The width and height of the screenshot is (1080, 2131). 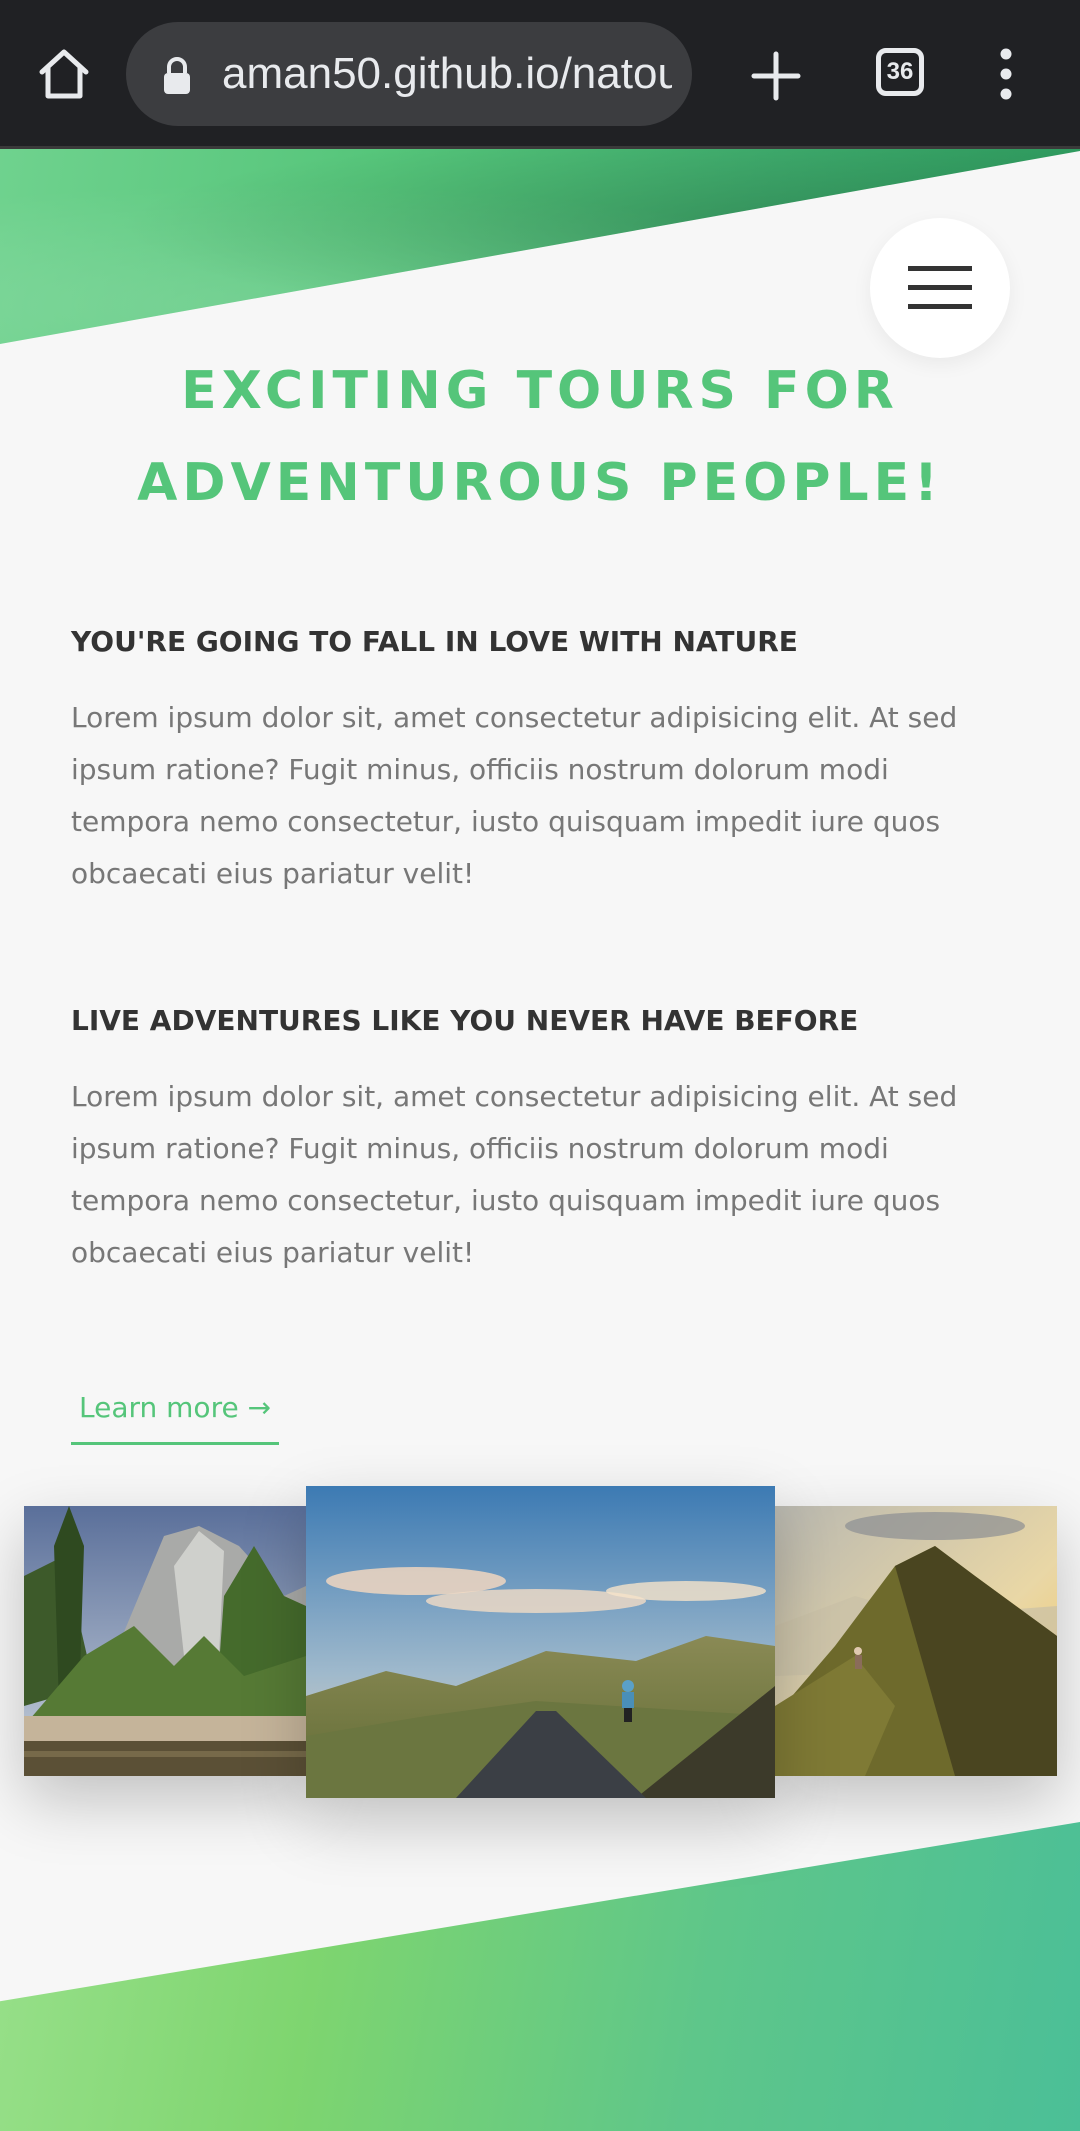 What do you see at coordinates (540, 437) in the screenshot?
I see `section-heading: EXCITING TOURS FOR ADVENTUROUS PEOPLE!` at bounding box center [540, 437].